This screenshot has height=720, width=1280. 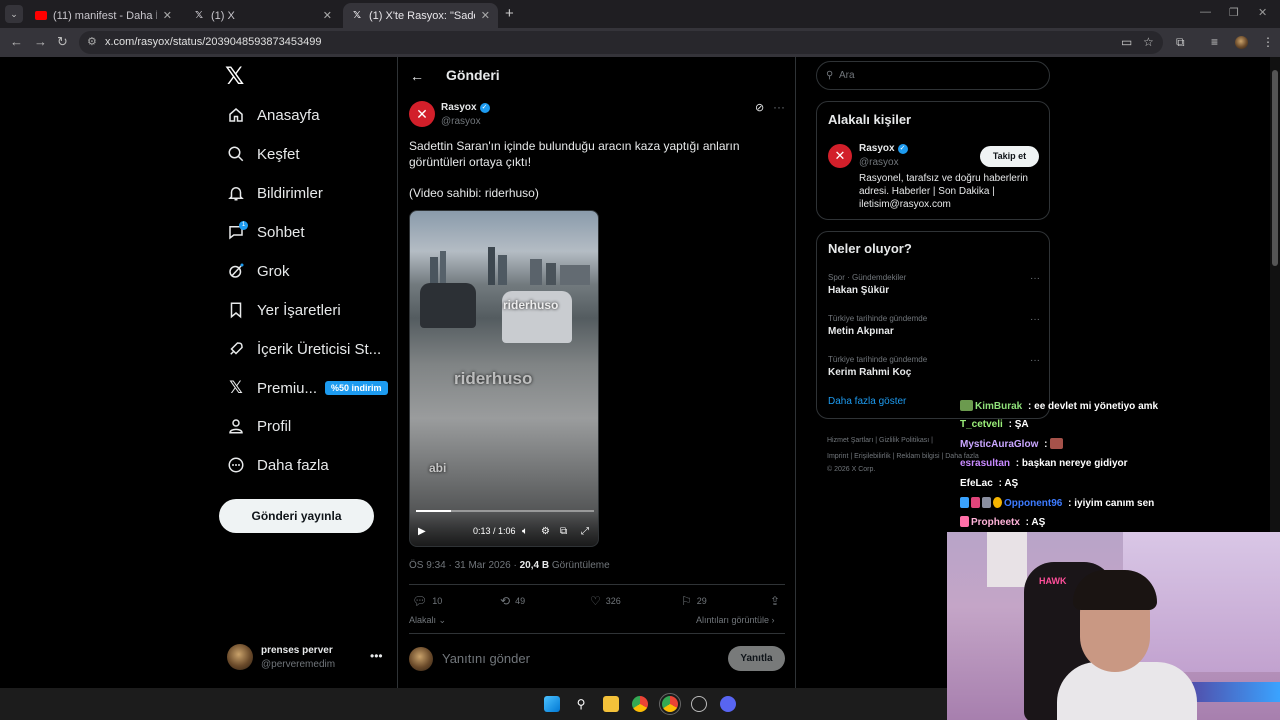 What do you see at coordinates (1126, 42) in the screenshot?
I see `cast-icon: ▭` at bounding box center [1126, 42].